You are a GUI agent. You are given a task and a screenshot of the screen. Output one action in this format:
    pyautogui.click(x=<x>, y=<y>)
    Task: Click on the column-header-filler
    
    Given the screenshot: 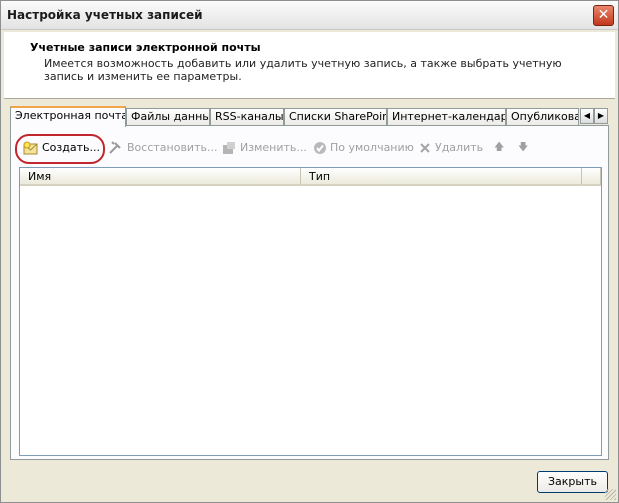 What is the action you would take?
    pyautogui.click(x=591, y=177)
    